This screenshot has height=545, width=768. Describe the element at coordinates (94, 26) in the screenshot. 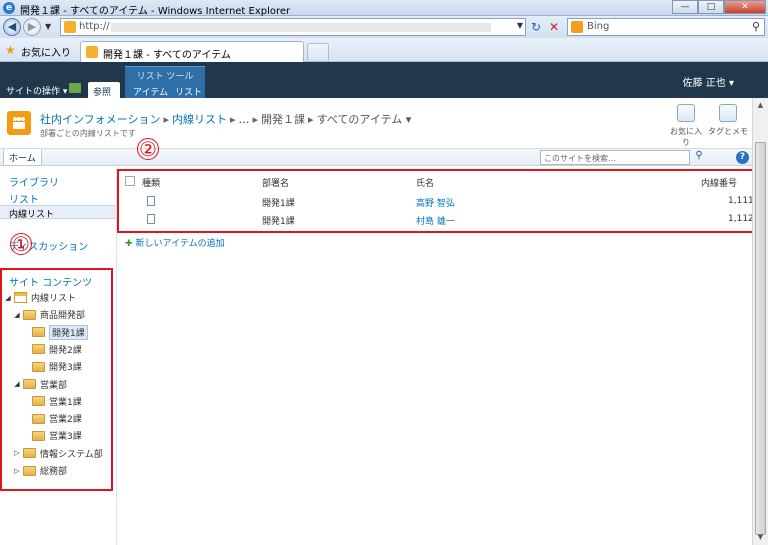

I see `url-text: http://` at that location.